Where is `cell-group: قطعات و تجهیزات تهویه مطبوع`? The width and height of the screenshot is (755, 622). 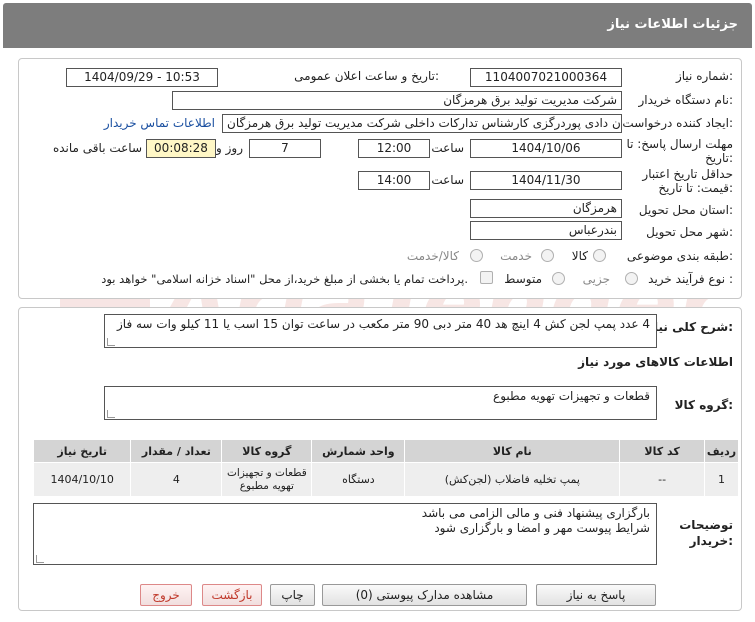 cell-group: قطعات و تجهیزات تهویه مطبوع is located at coordinates (267, 479).